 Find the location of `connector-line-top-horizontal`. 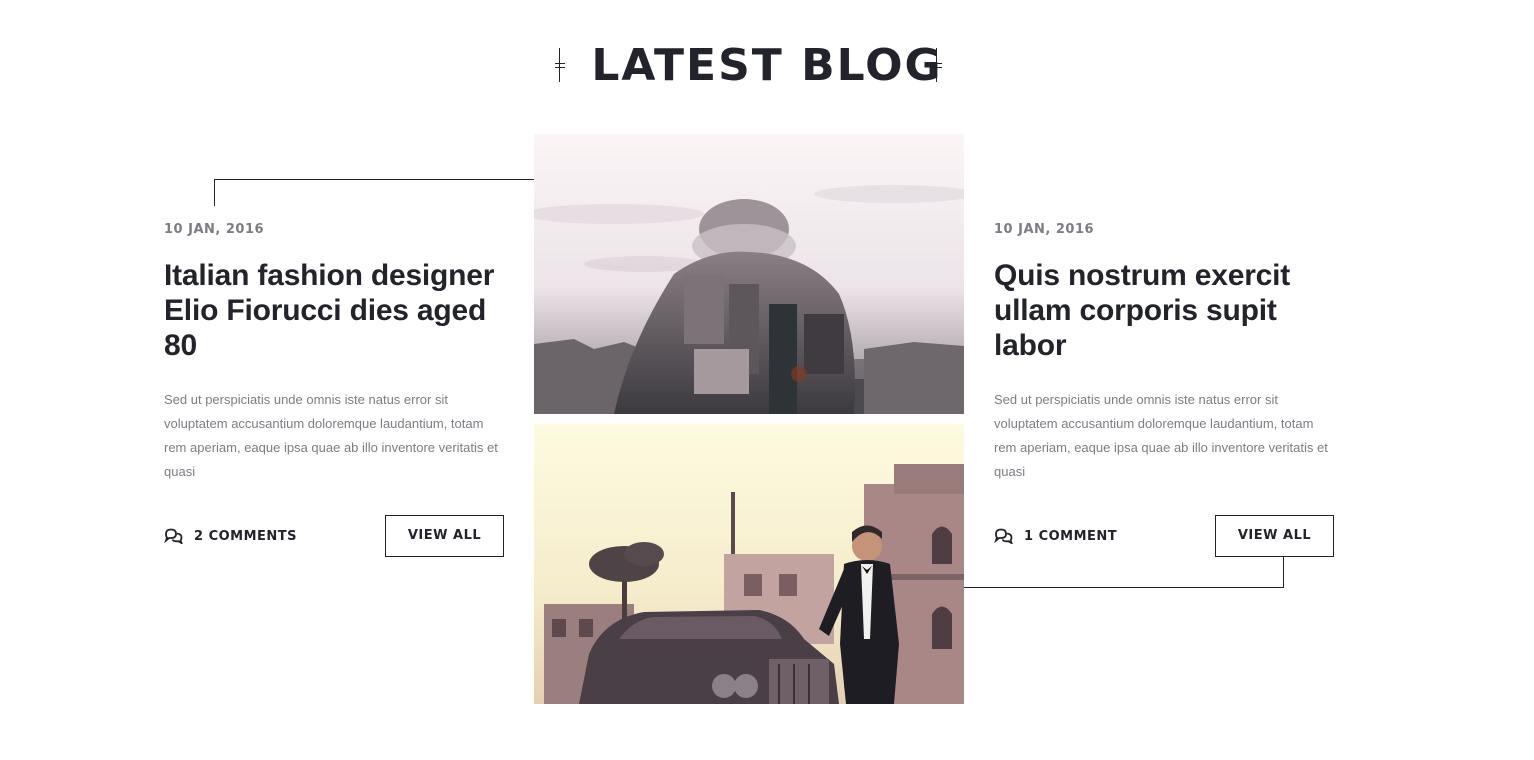

connector-line-top-horizontal is located at coordinates (374, 179).